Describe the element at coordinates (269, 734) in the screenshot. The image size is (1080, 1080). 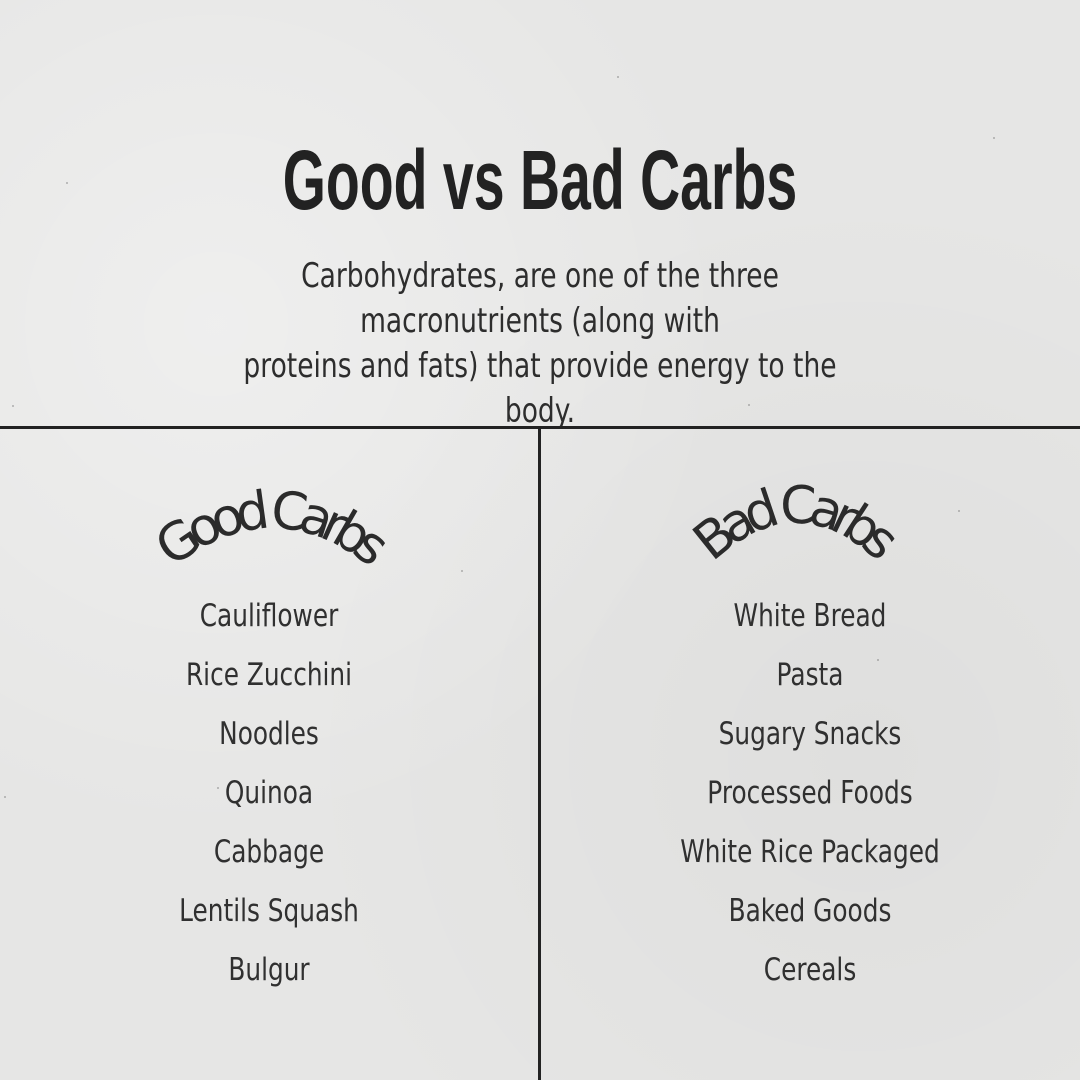
I see `list-item: Noodles` at that location.